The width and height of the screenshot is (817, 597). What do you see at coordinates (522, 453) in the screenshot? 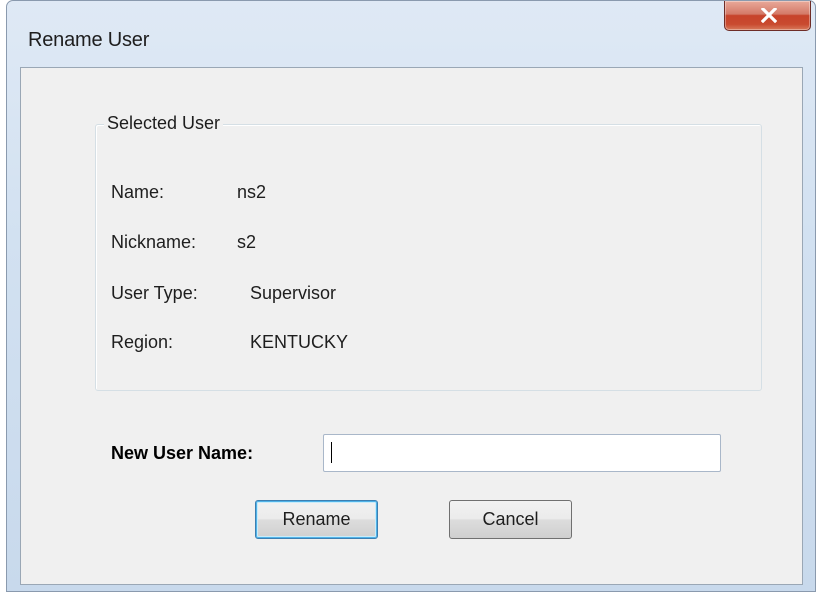
I see `new-user-name-input` at bounding box center [522, 453].